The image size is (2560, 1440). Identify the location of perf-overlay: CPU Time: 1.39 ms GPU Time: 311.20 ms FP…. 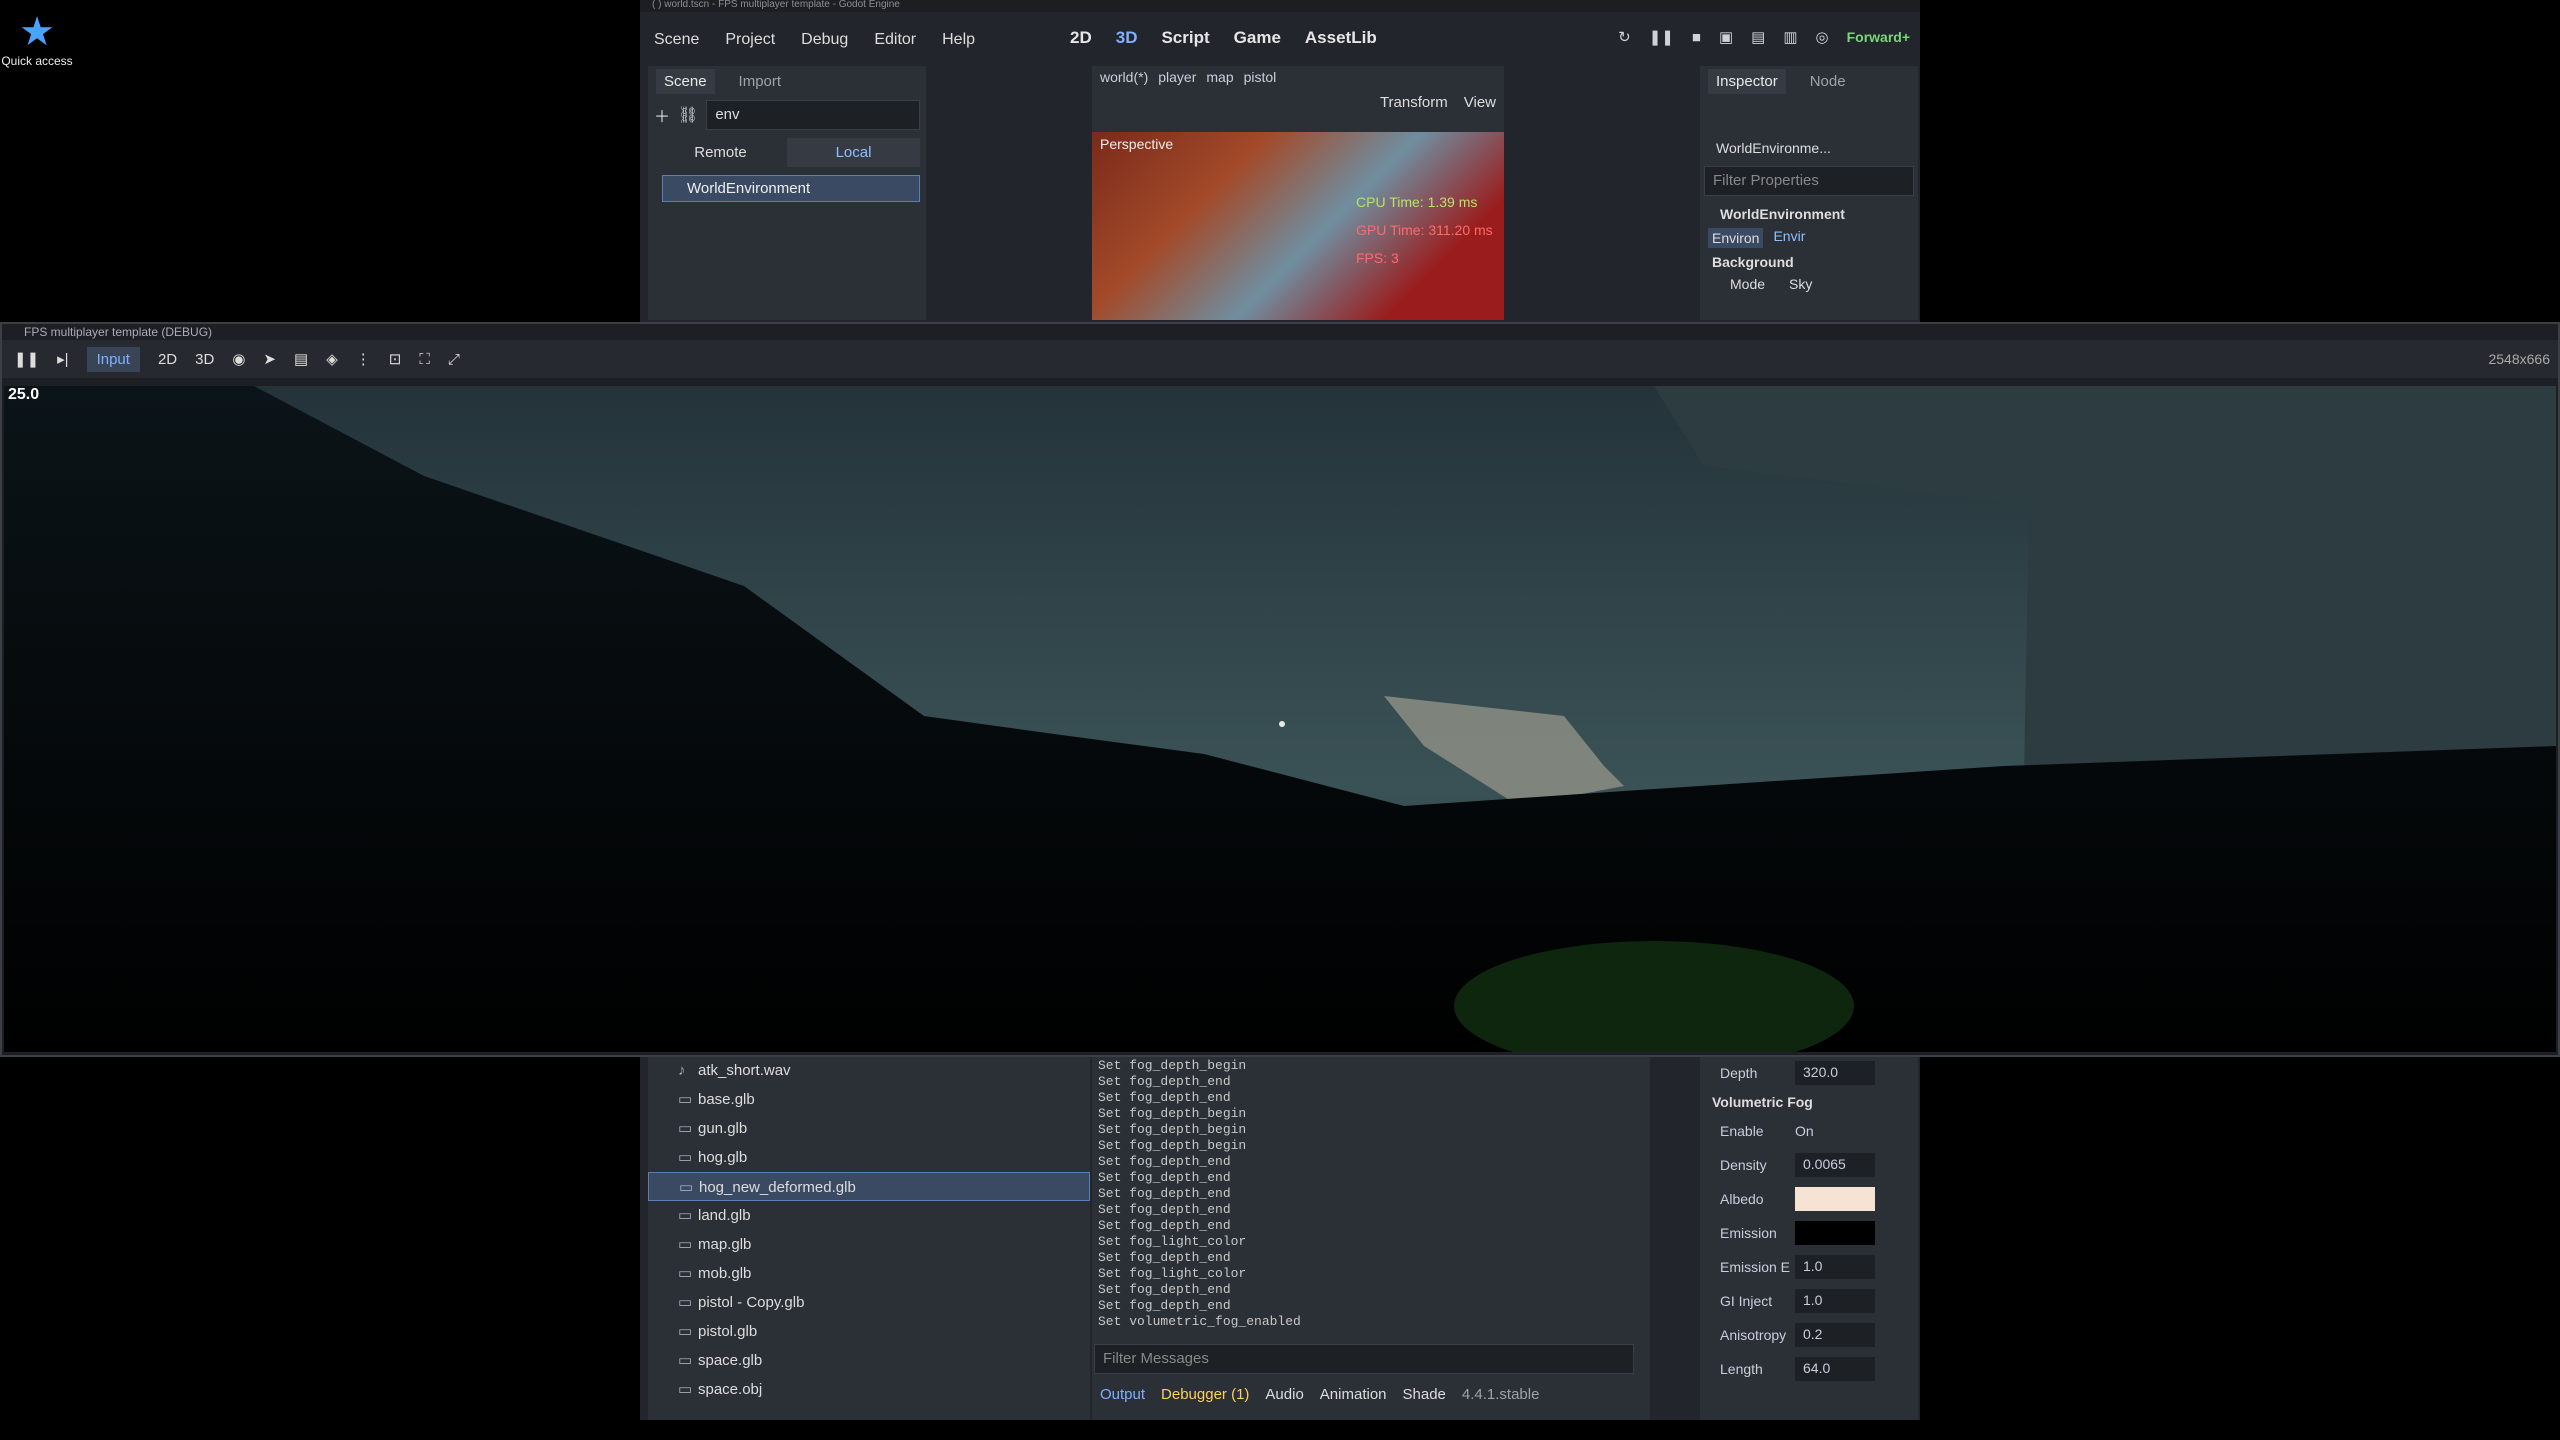
(1424, 230).